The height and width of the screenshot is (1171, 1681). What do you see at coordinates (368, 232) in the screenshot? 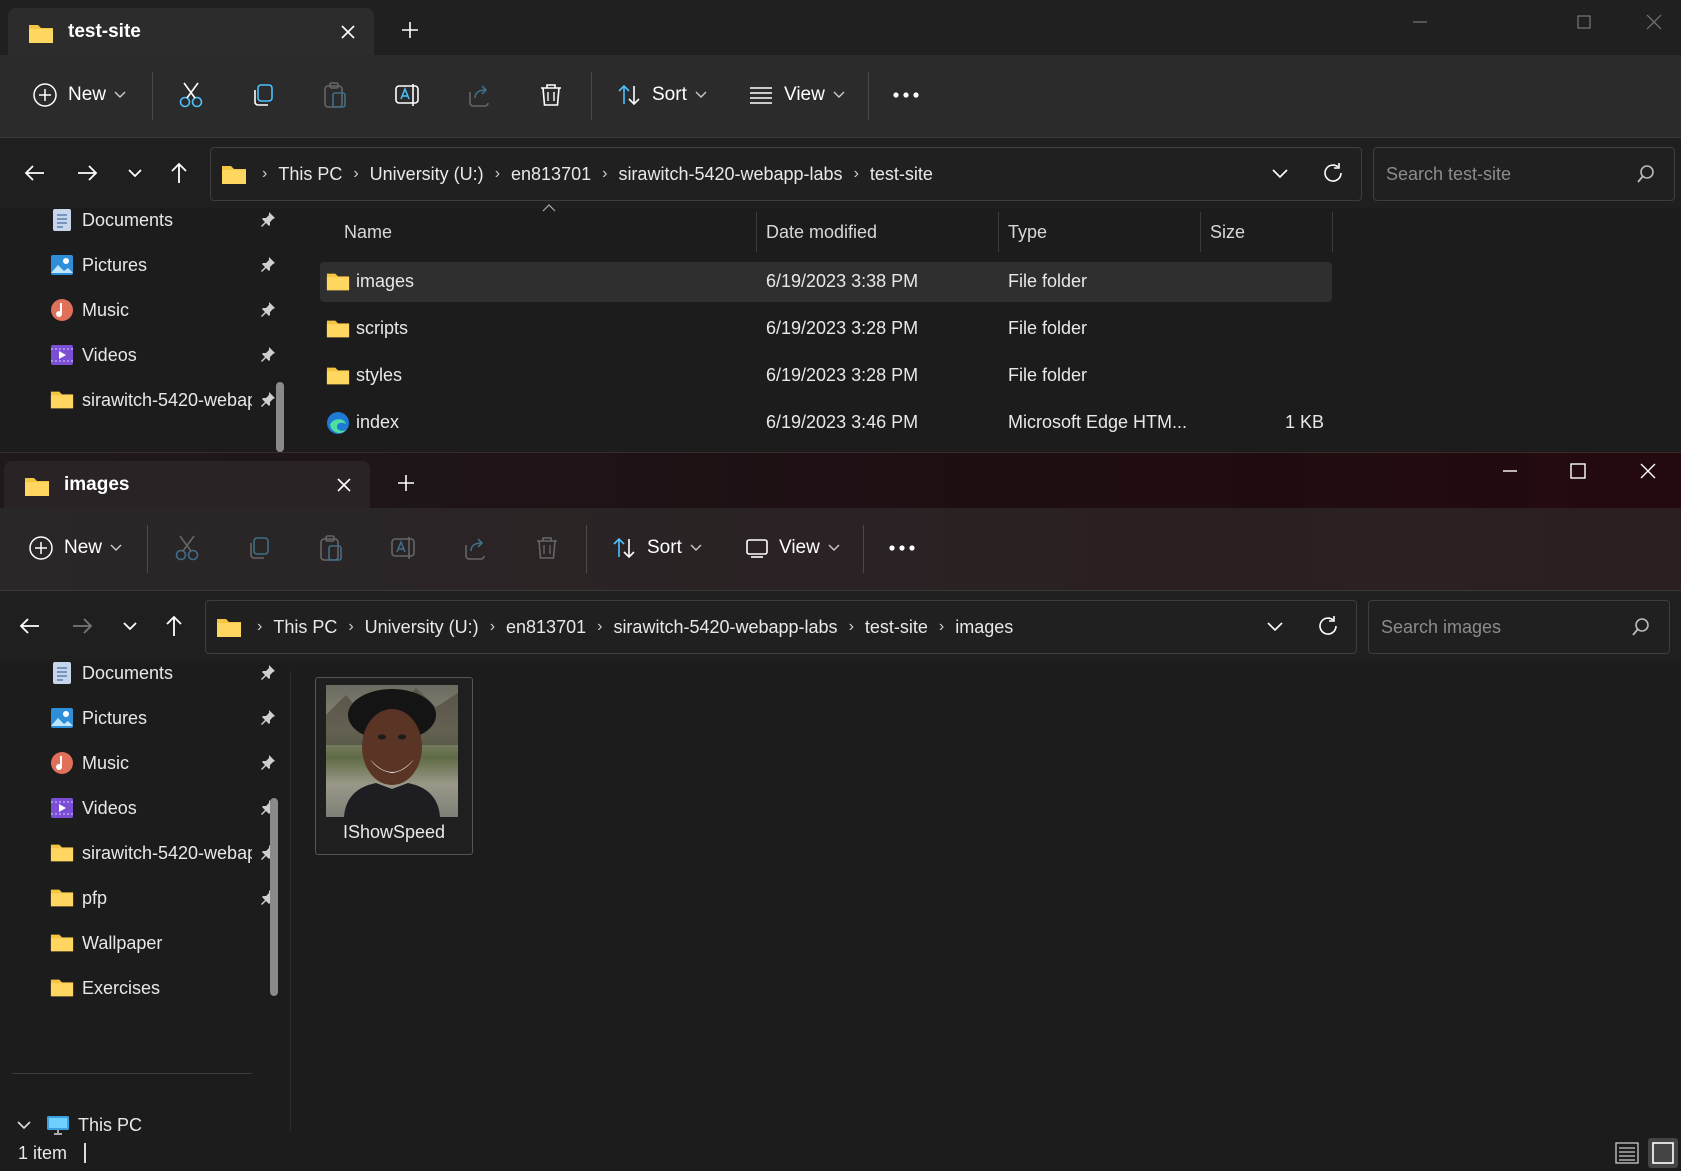
I see `column-header-name: Name` at bounding box center [368, 232].